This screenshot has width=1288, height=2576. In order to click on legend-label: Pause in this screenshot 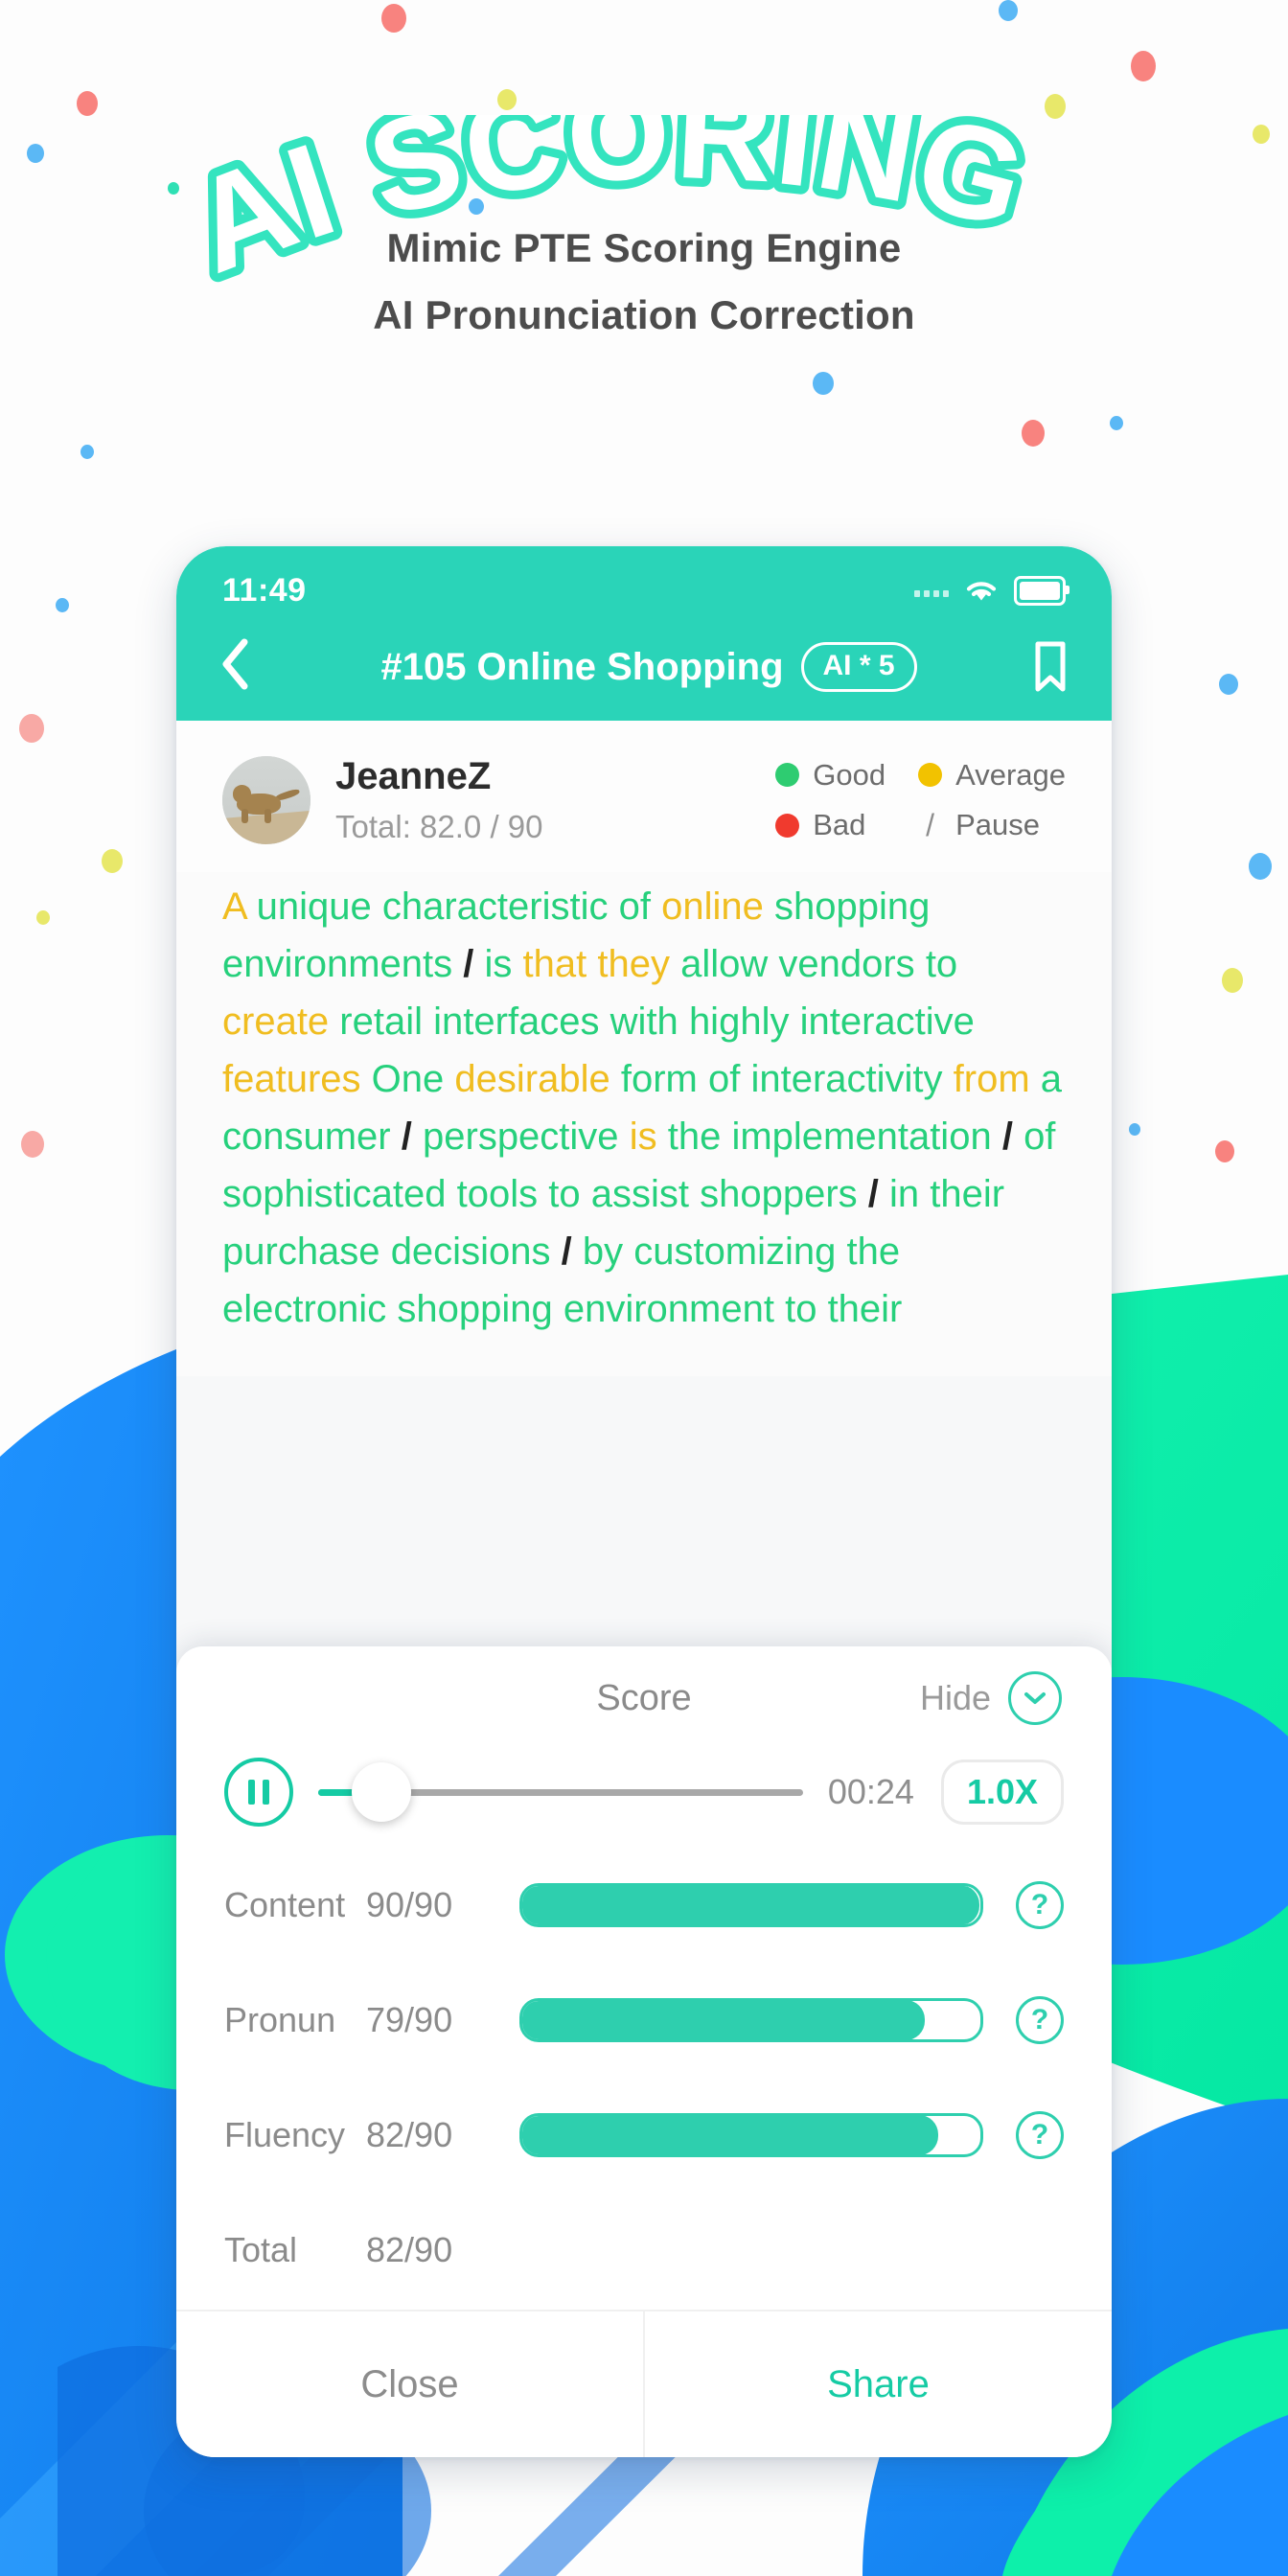, I will do `click(997, 824)`.